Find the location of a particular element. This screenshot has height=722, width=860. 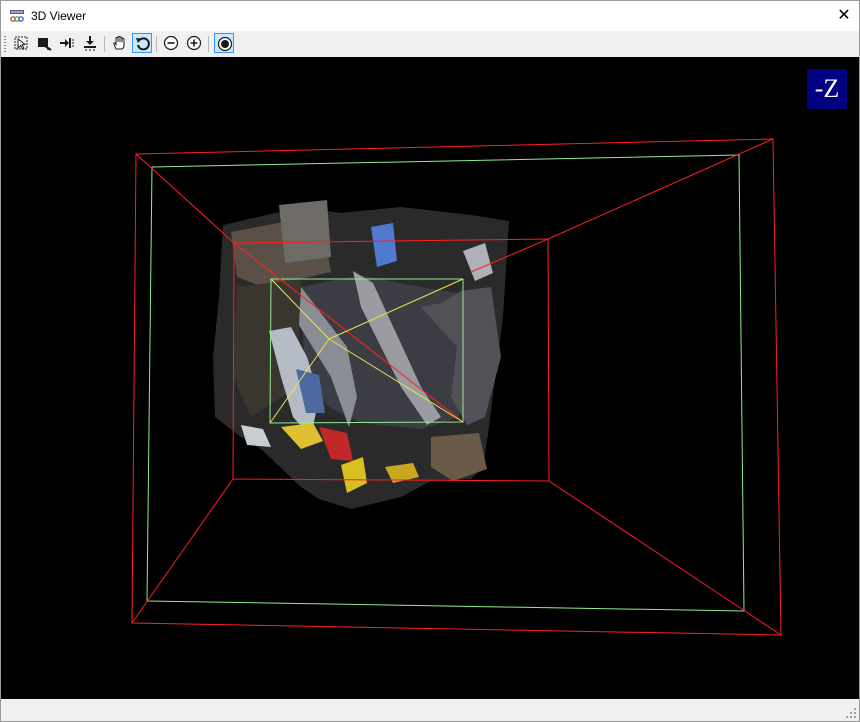

hand-pan-icon is located at coordinates (119, 42).